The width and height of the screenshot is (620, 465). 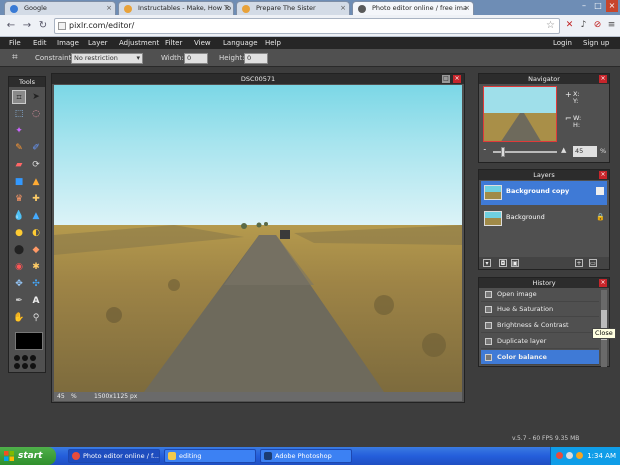 I want to click on history-item: Brightness & Contrast, so click(x=540, y=325).